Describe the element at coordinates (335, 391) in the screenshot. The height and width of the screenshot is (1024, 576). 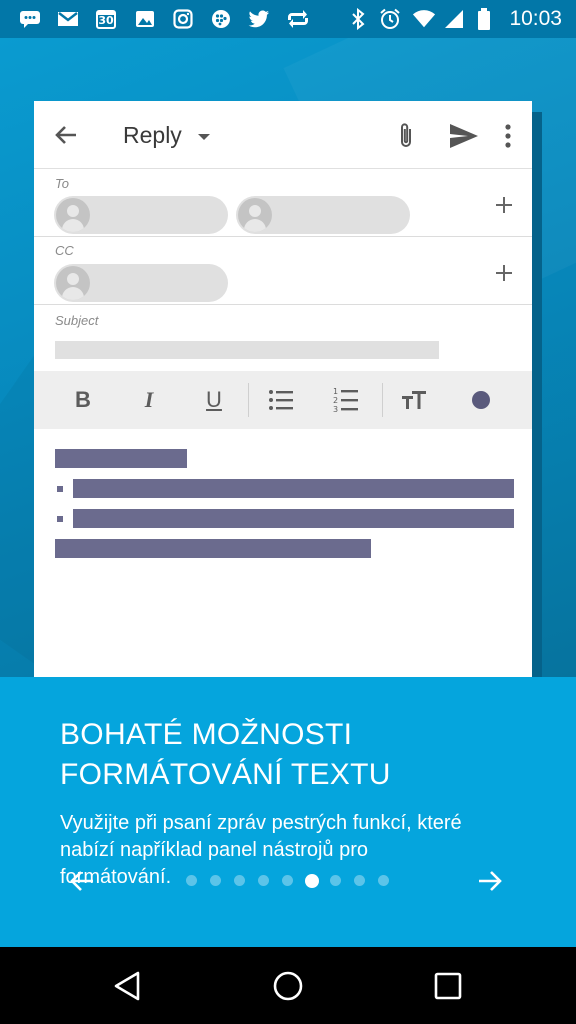
I see `svg-text: 1` at that location.